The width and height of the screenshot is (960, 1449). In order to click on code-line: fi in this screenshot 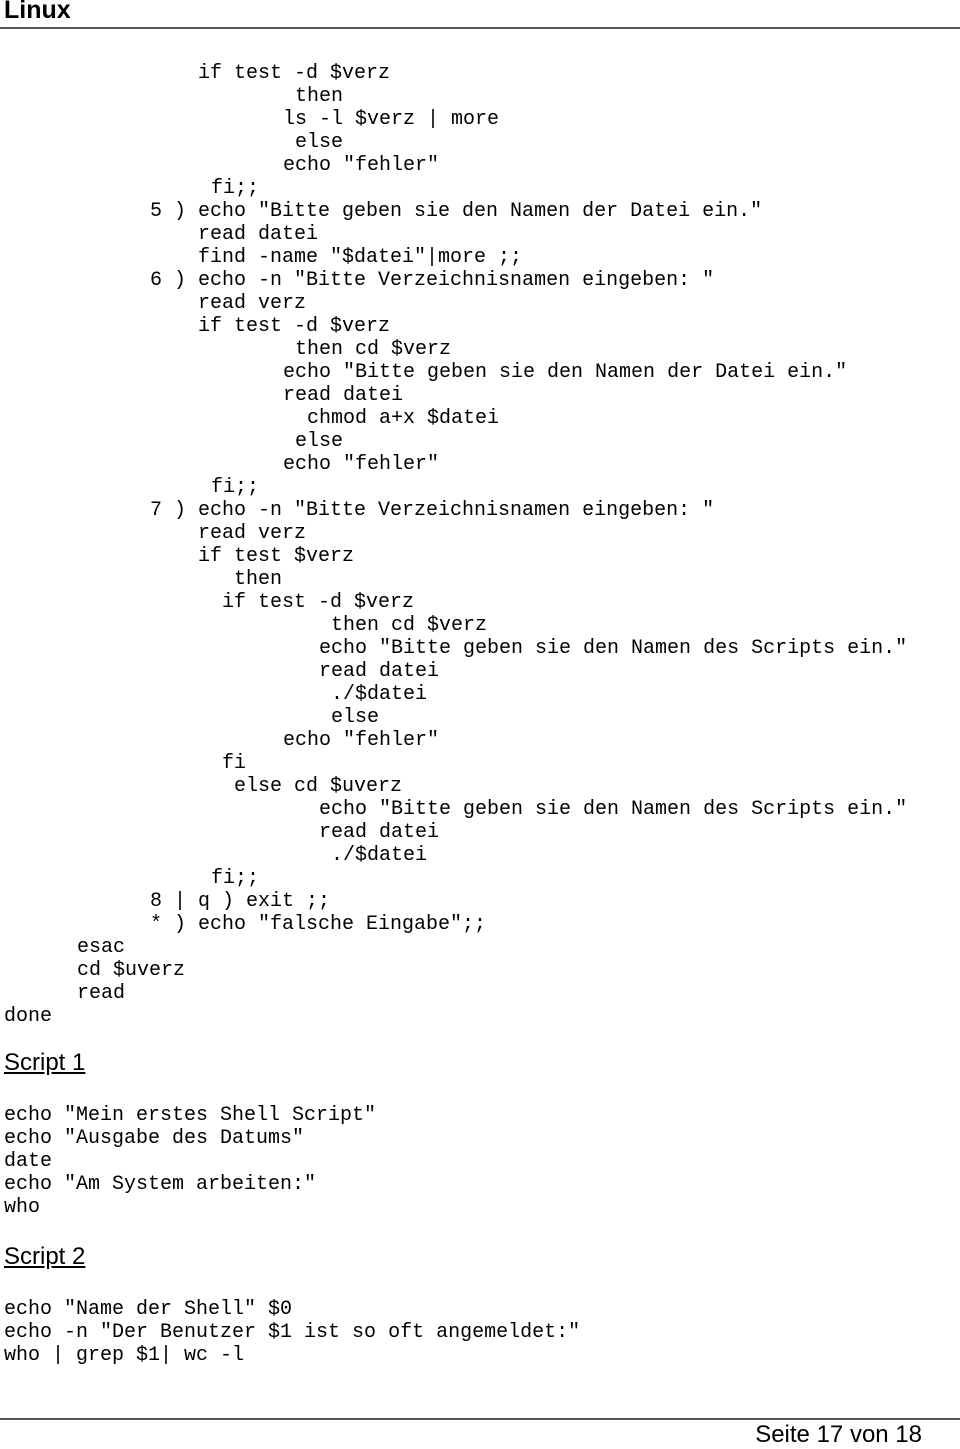, I will do `click(234, 763)`.